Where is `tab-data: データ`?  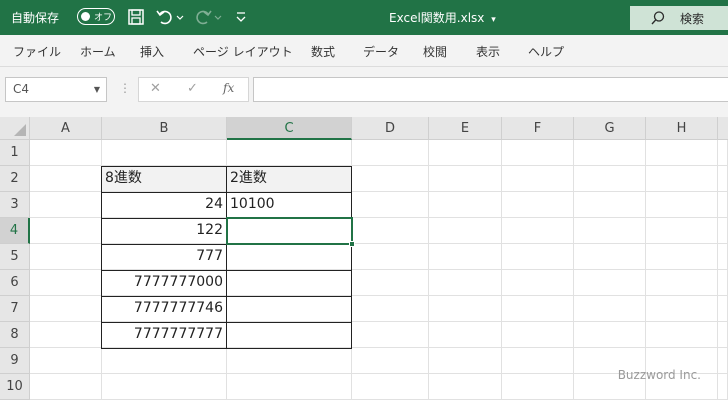 tab-data: データ is located at coordinates (381, 51).